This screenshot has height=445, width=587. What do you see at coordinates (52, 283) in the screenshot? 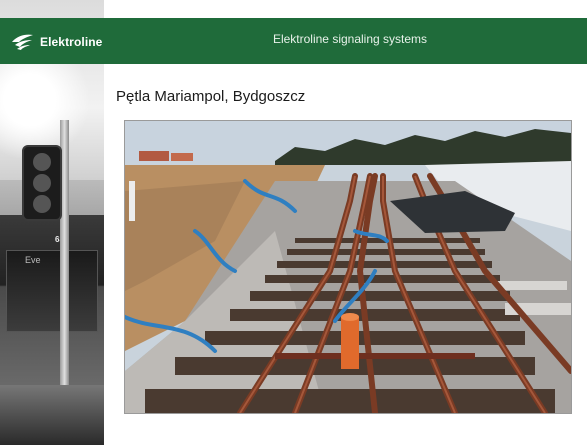
I see `side-photo-bus-window: 632 Eve` at bounding box center [52, 283].